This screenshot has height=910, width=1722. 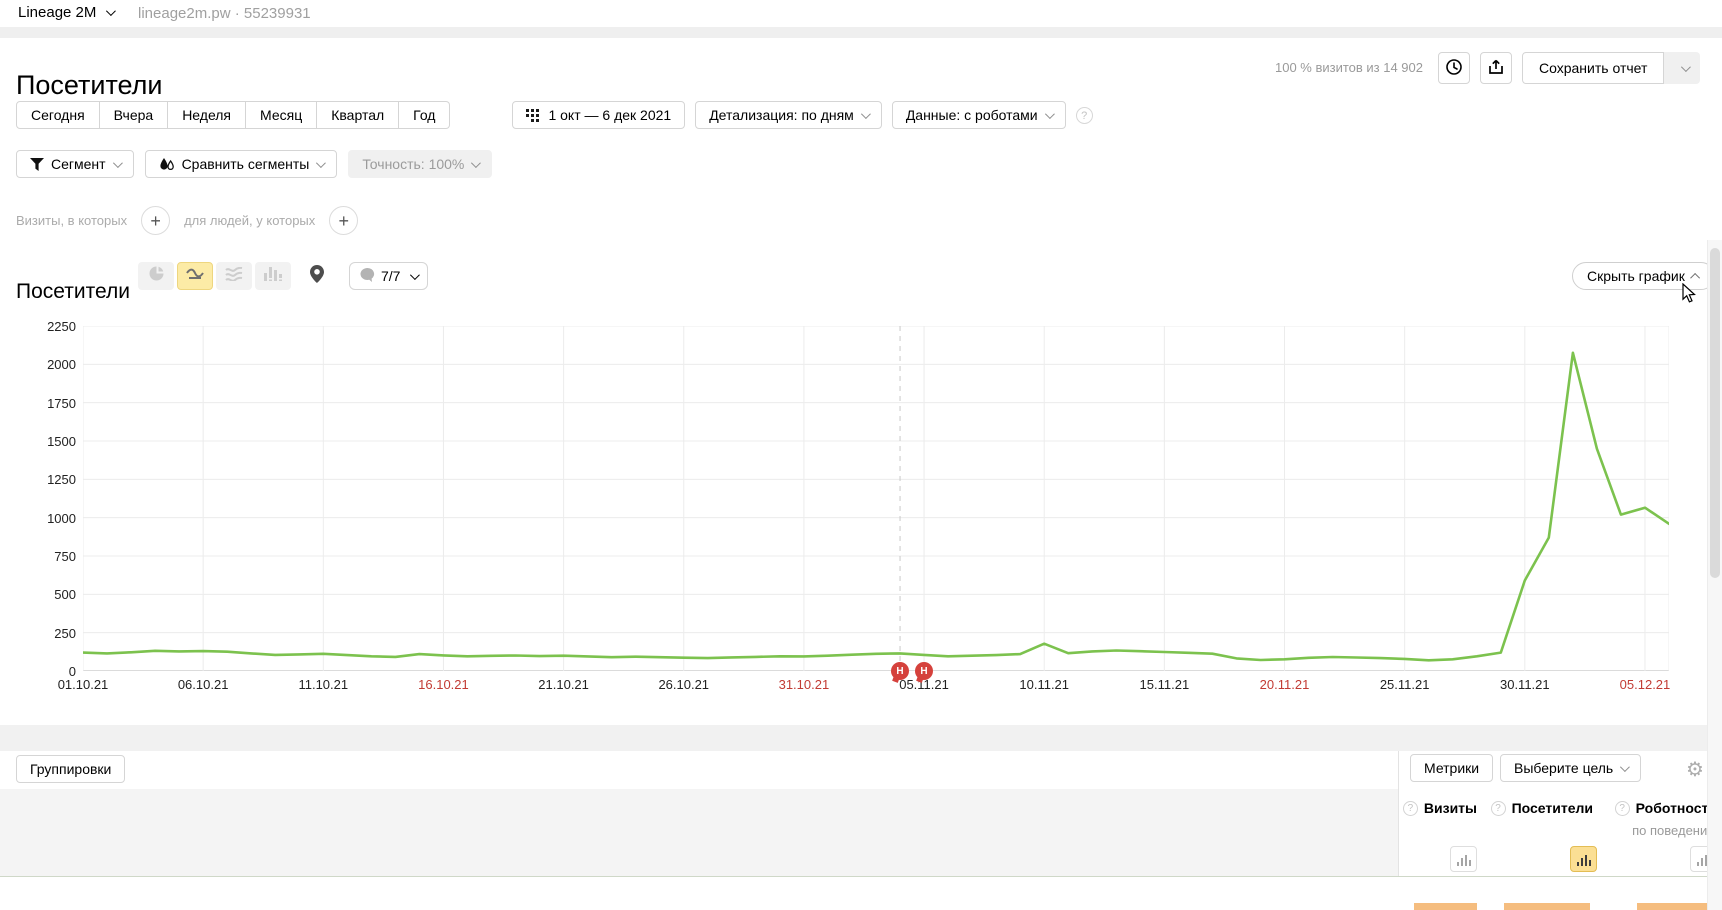 What do you see at coordinates (1164, 684) in the screenshot?
I see `x-axis-label: 15.11.21` at bounding box center [1164, 684].